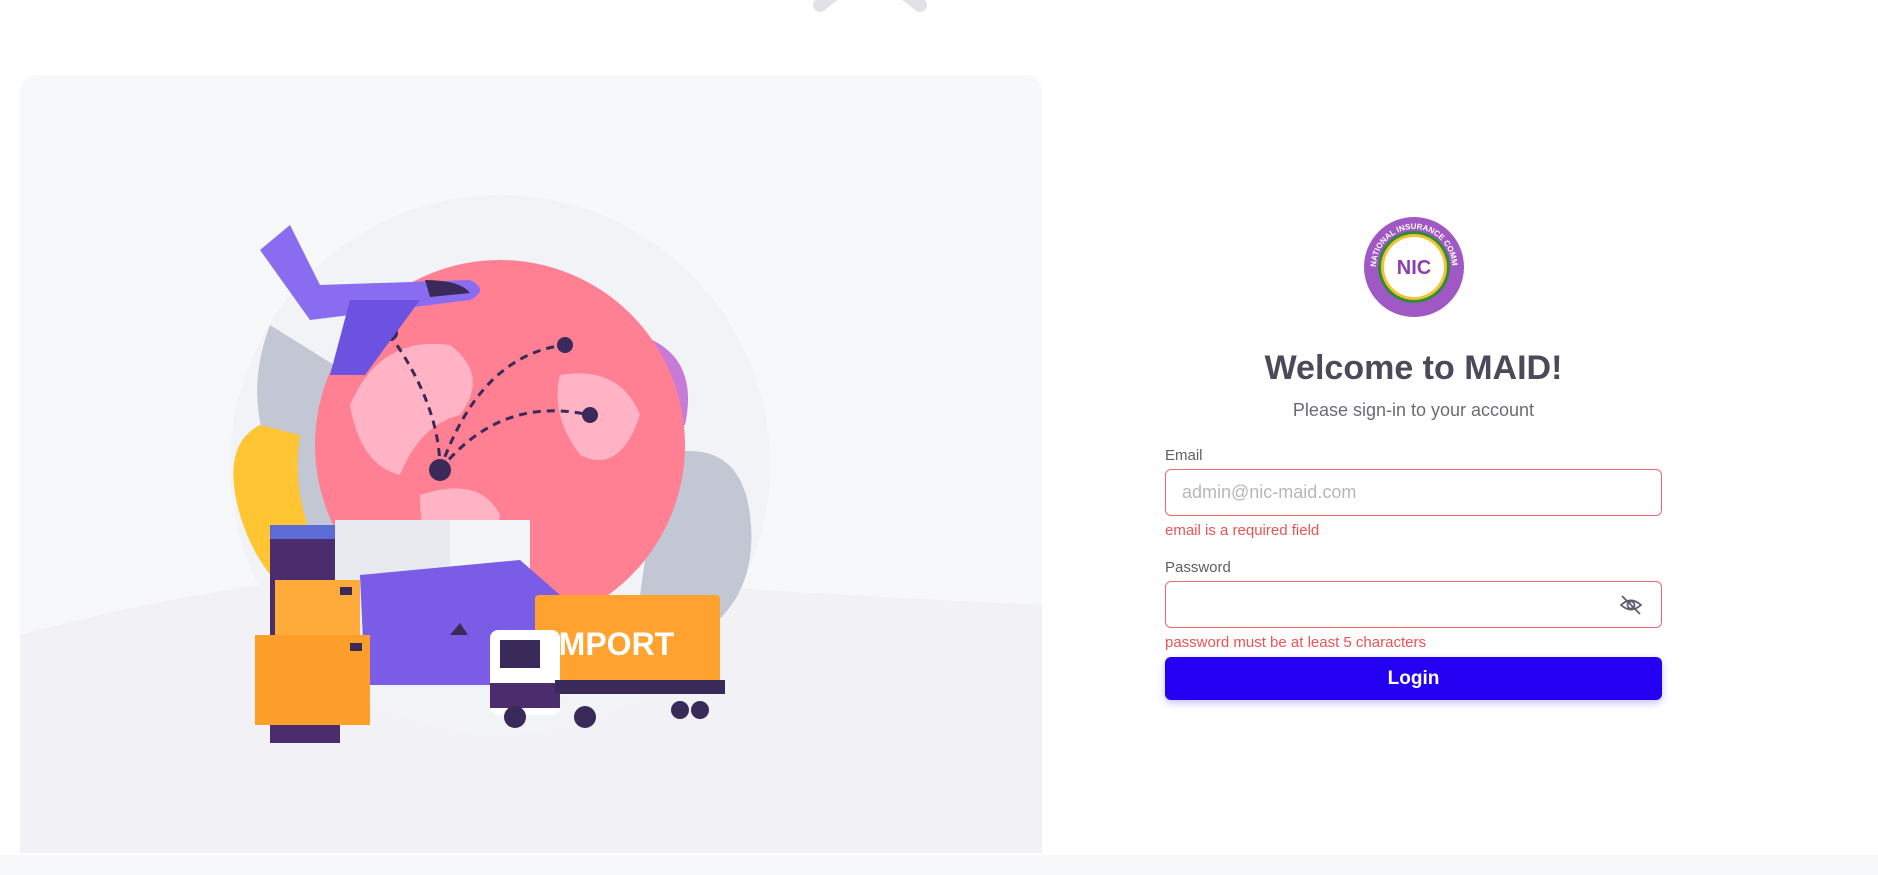  I want to click on email-label: Email, so click(1184, 455).